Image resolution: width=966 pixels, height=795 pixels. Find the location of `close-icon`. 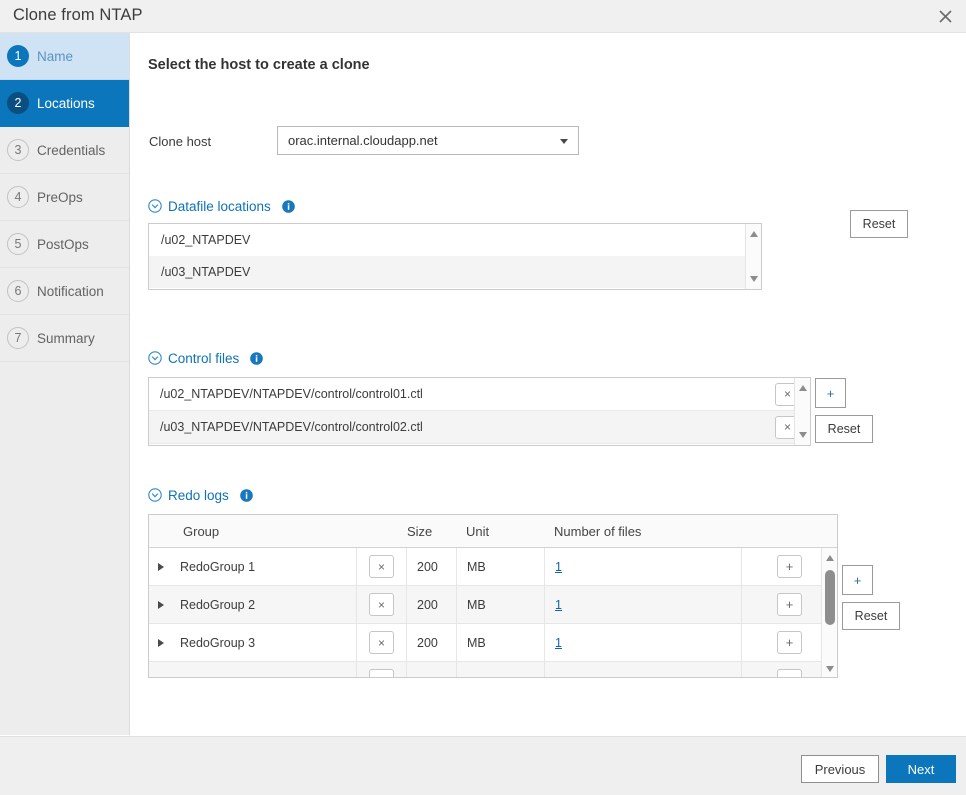

close-icon is located at coordinates (945, 16).